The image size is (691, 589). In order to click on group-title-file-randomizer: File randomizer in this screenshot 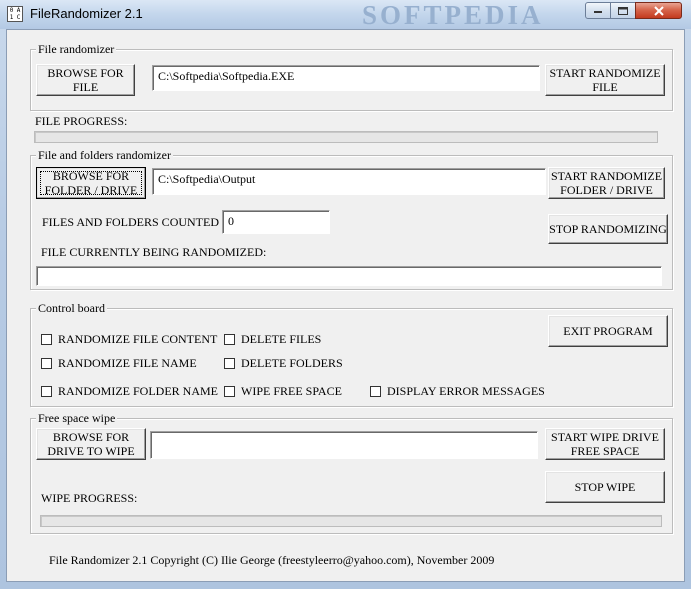, I will do `click(76, 49)`.